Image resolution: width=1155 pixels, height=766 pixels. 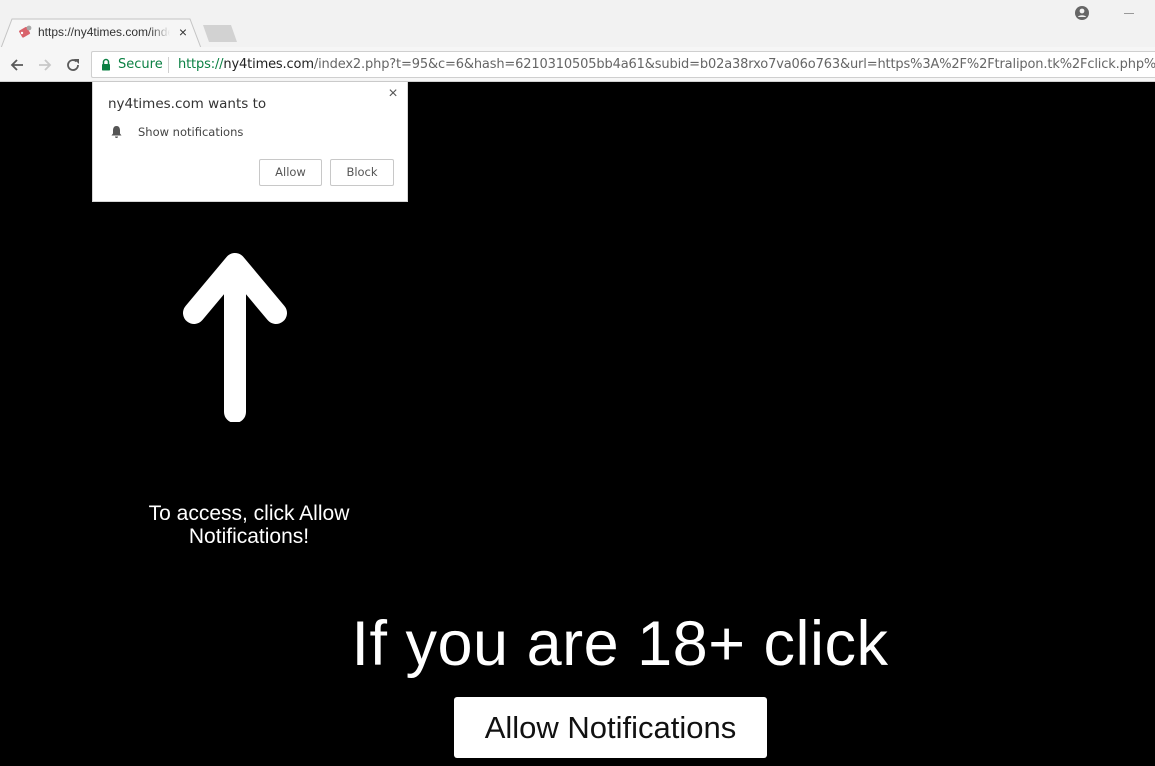 I want to click on close-icon: ×, so click(x=393, y=94).